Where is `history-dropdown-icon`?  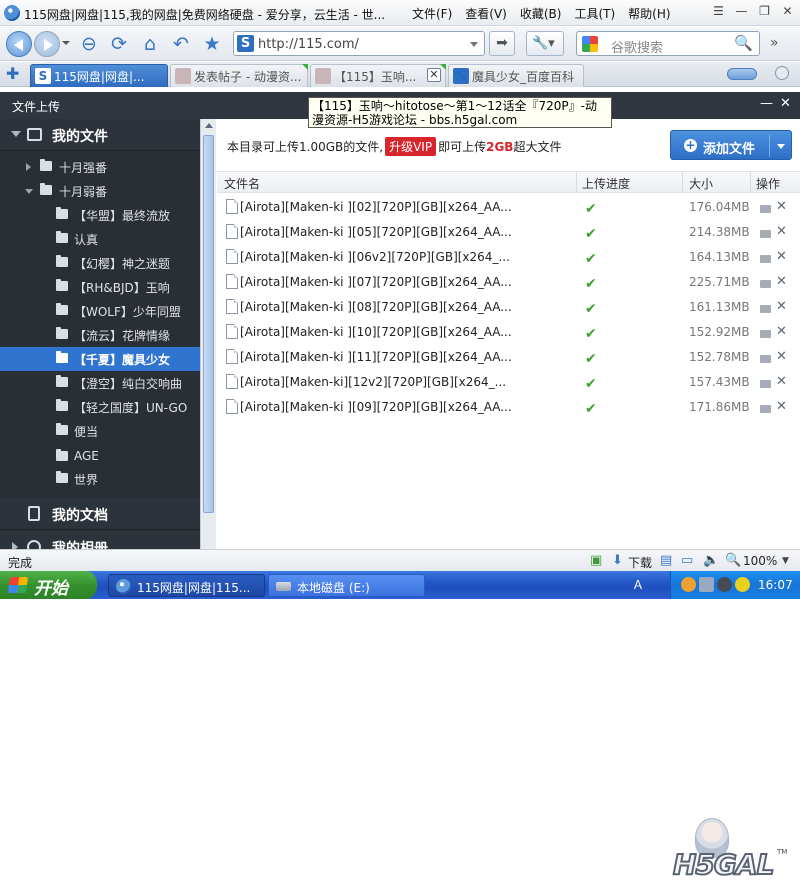 history-dropdown-icon is located at coordinates (66, 43).